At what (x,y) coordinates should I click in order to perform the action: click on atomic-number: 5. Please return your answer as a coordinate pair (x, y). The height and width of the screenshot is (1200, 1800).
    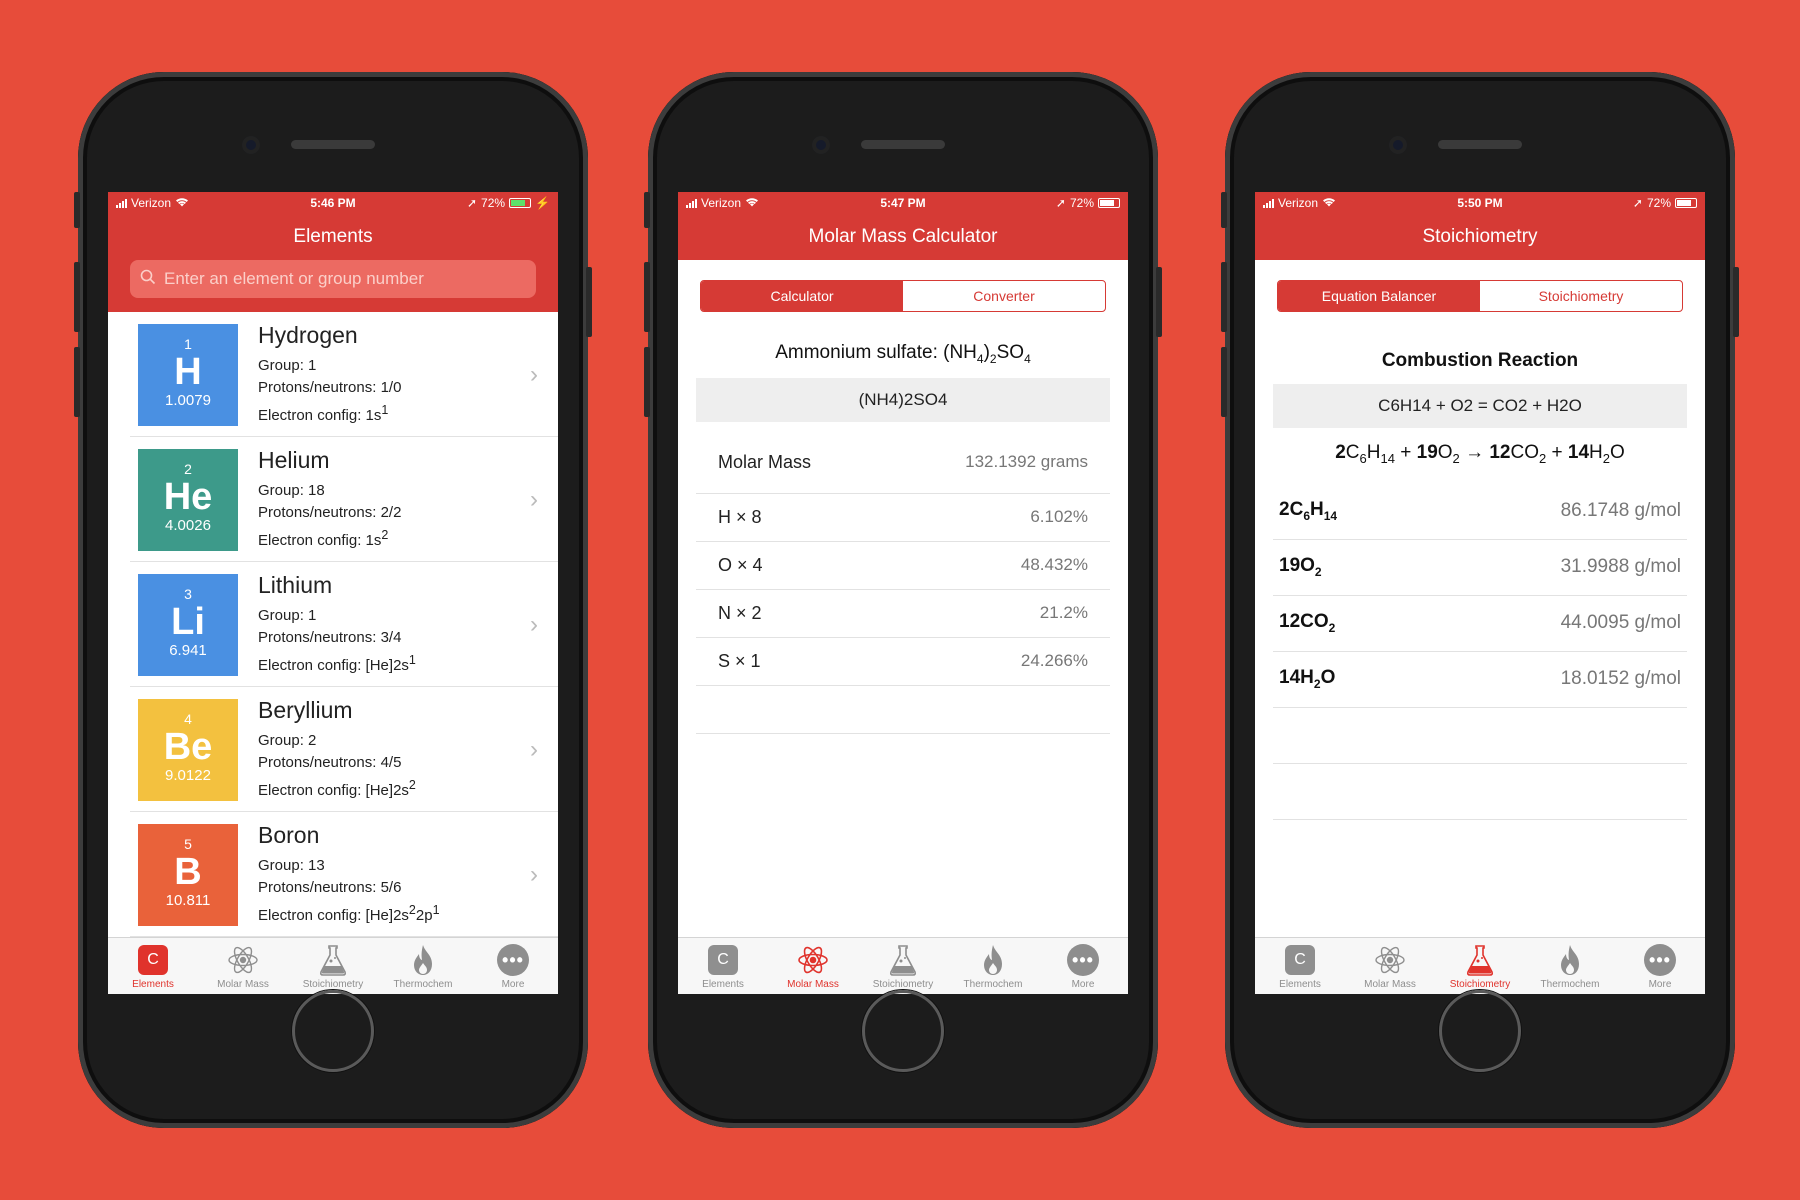
    Looking at the image, I should click on (188, 843).